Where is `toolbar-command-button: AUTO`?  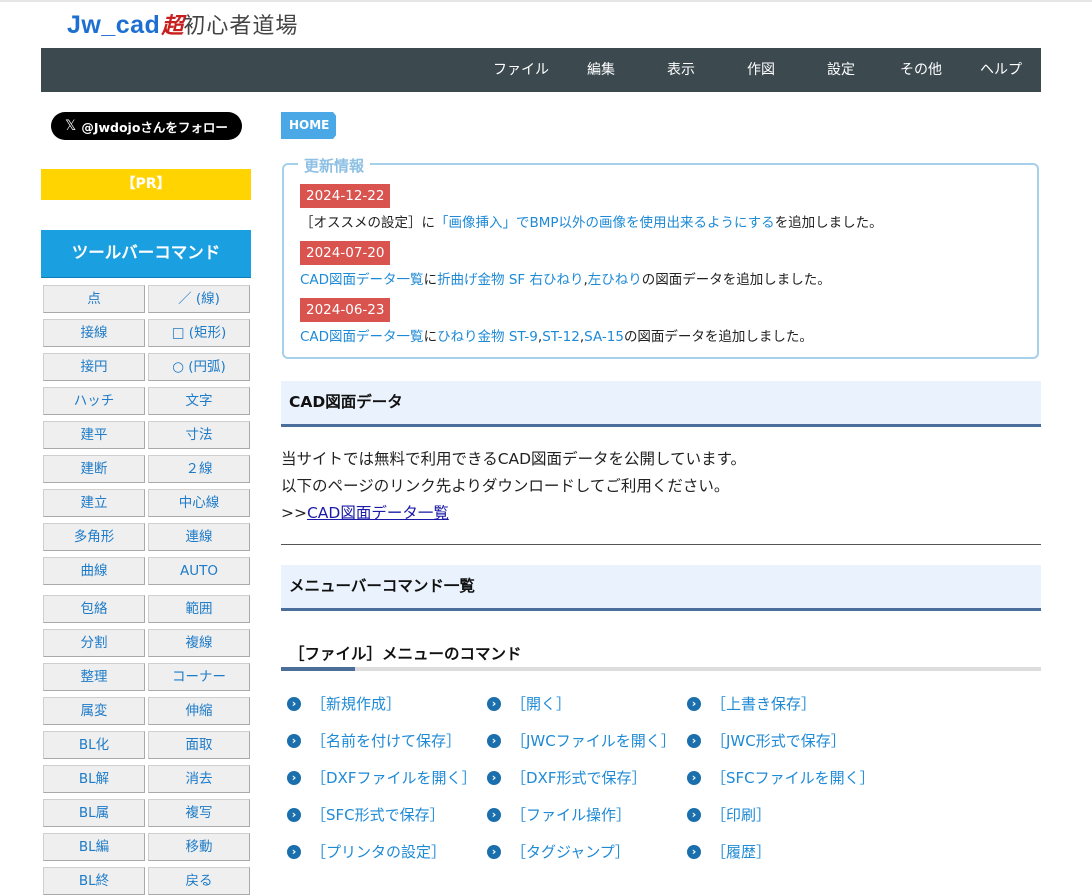 toolbar-command-button: AUTO is located at coordinates (199, 571).